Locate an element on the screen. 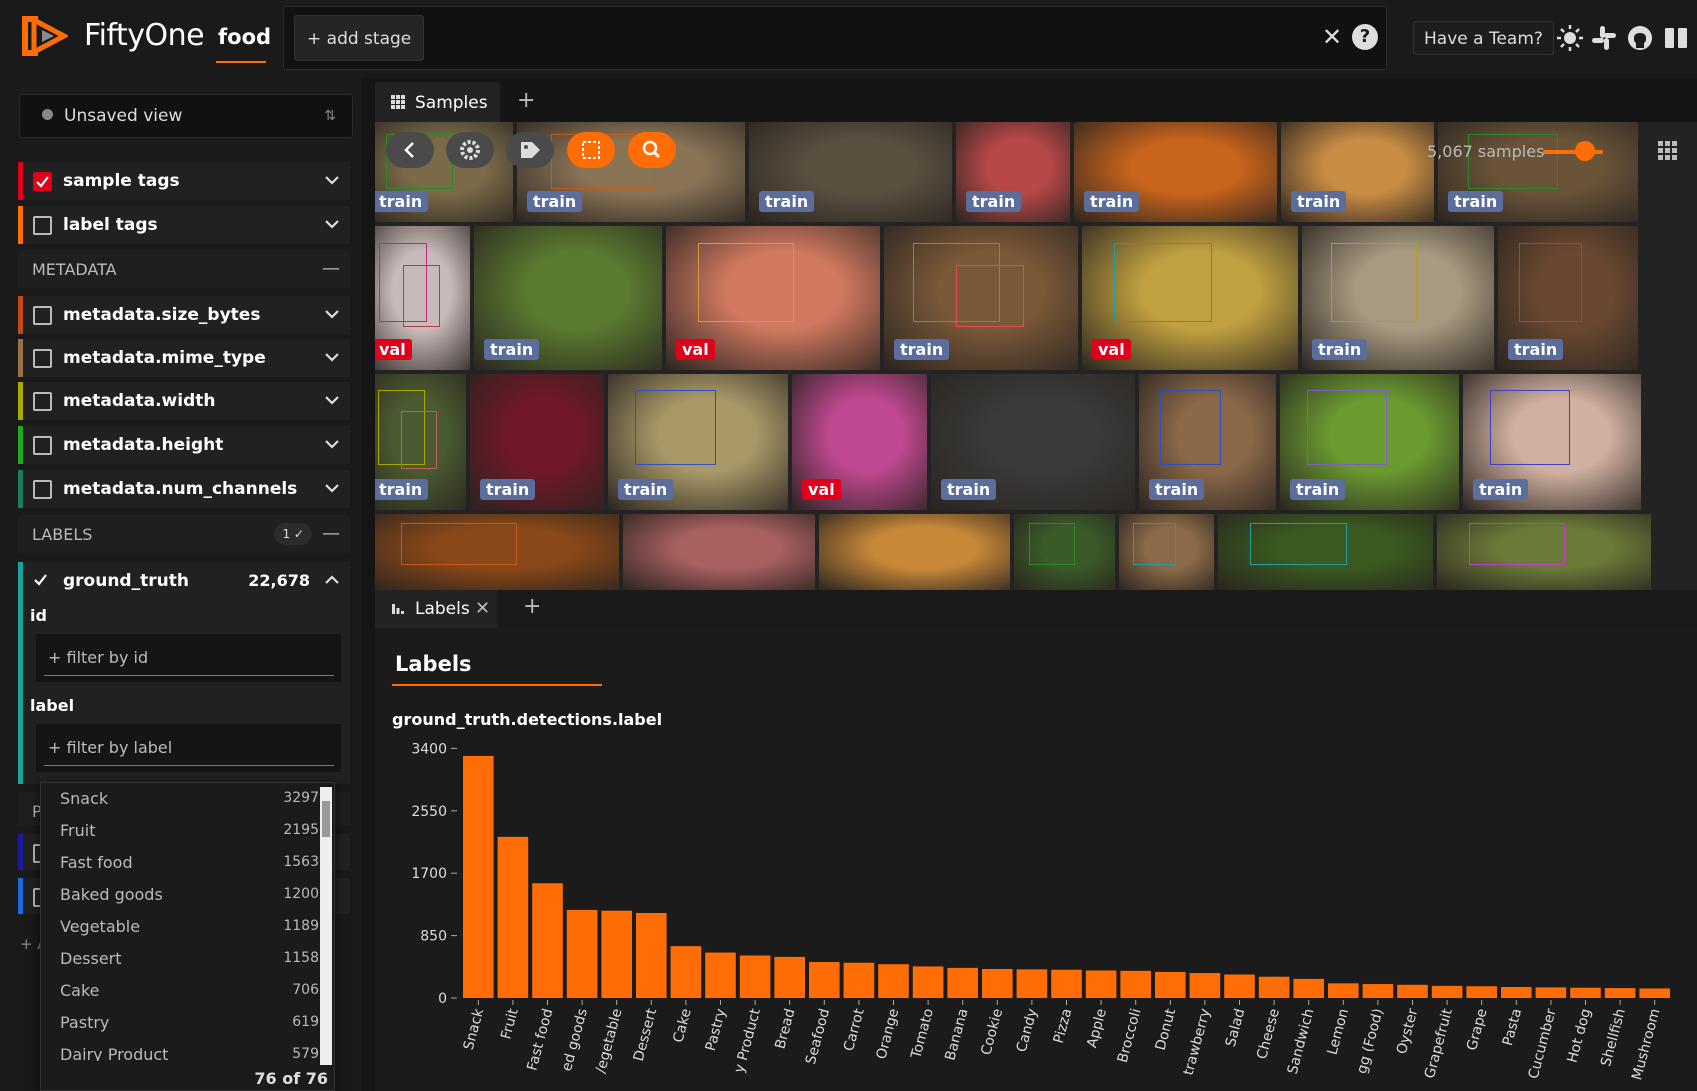 This screenshot has width=1697, height=1091. close-tab-icon: ✕ is located at coordinates (482, 608).